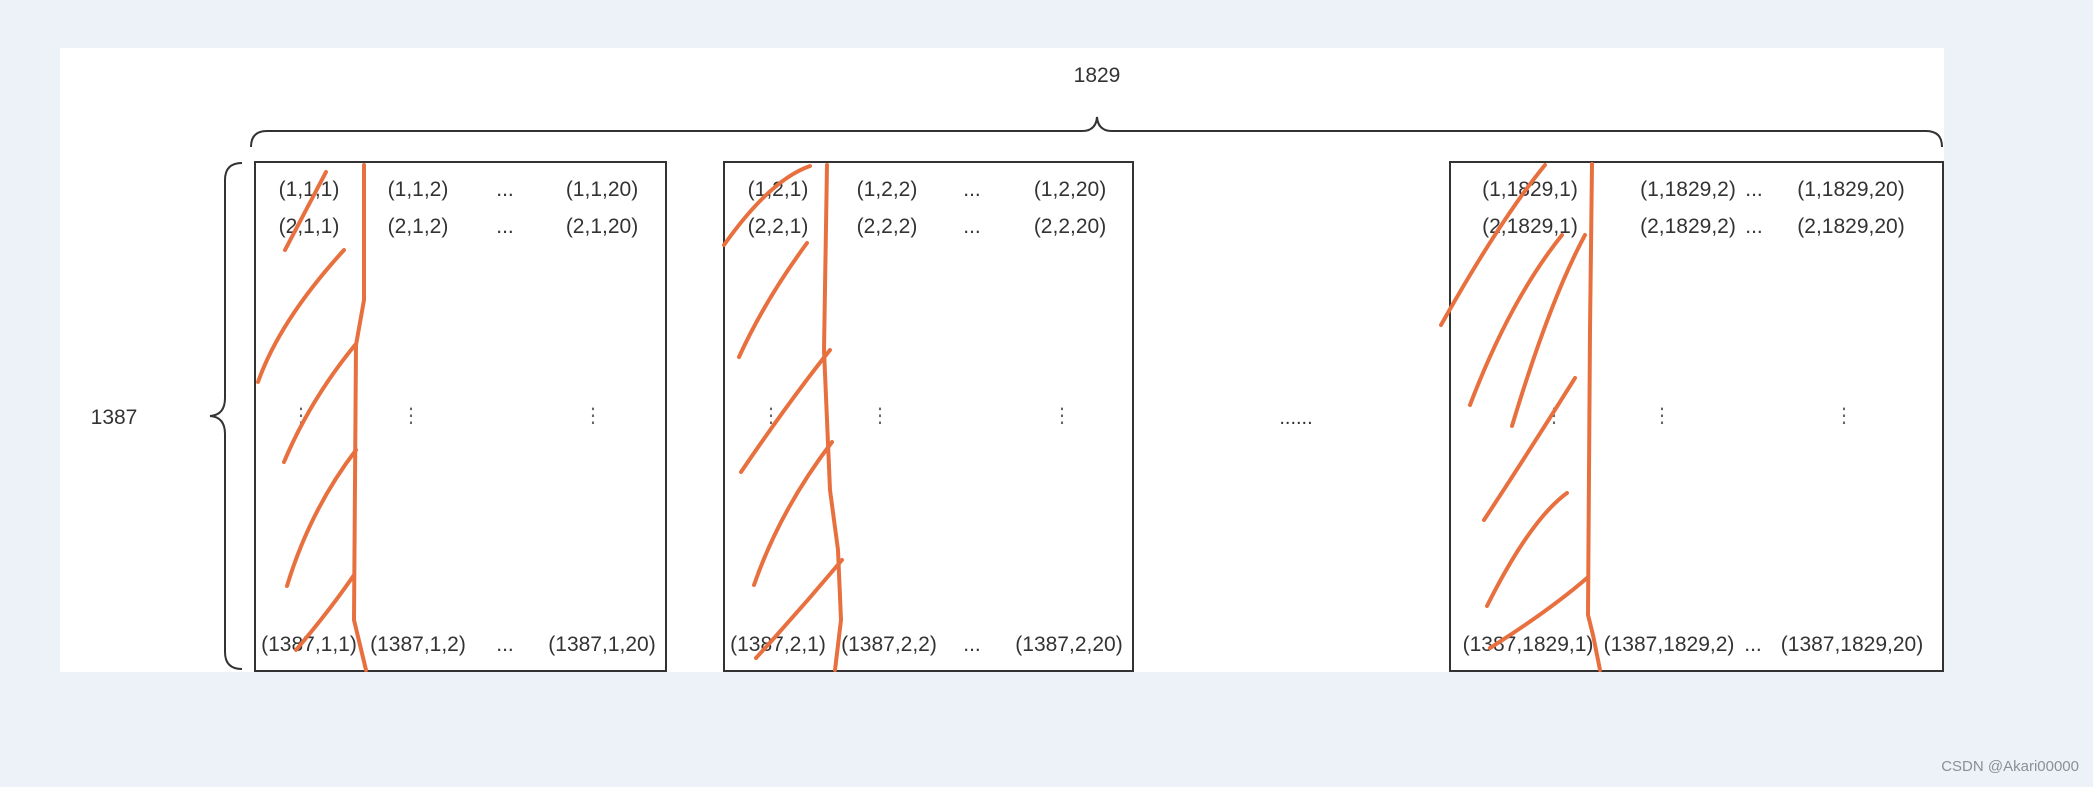 The height and width of the screenshot is (787, 2093). What do you see at coordinates (2010, 766) in the screenshot?
I see `watermark: CSDN @Akari00000` at bounding box center [2010, 766].